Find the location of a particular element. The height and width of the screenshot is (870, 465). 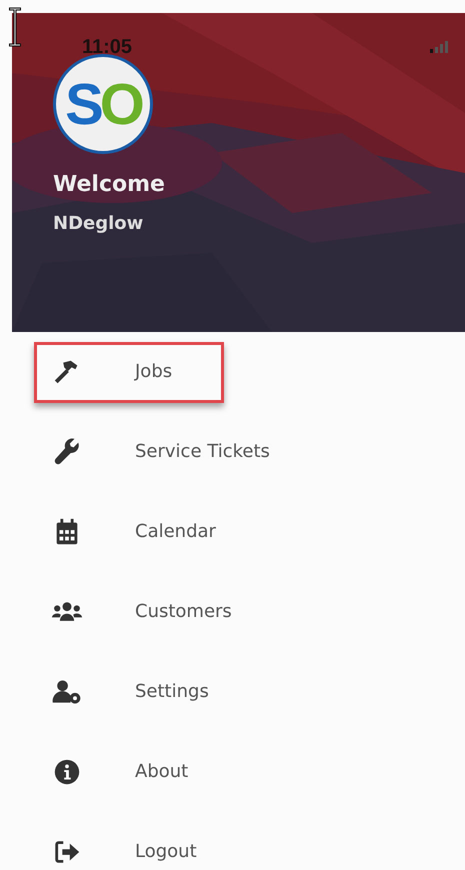

menu-item: Customers is located at coordinates (139, 612).